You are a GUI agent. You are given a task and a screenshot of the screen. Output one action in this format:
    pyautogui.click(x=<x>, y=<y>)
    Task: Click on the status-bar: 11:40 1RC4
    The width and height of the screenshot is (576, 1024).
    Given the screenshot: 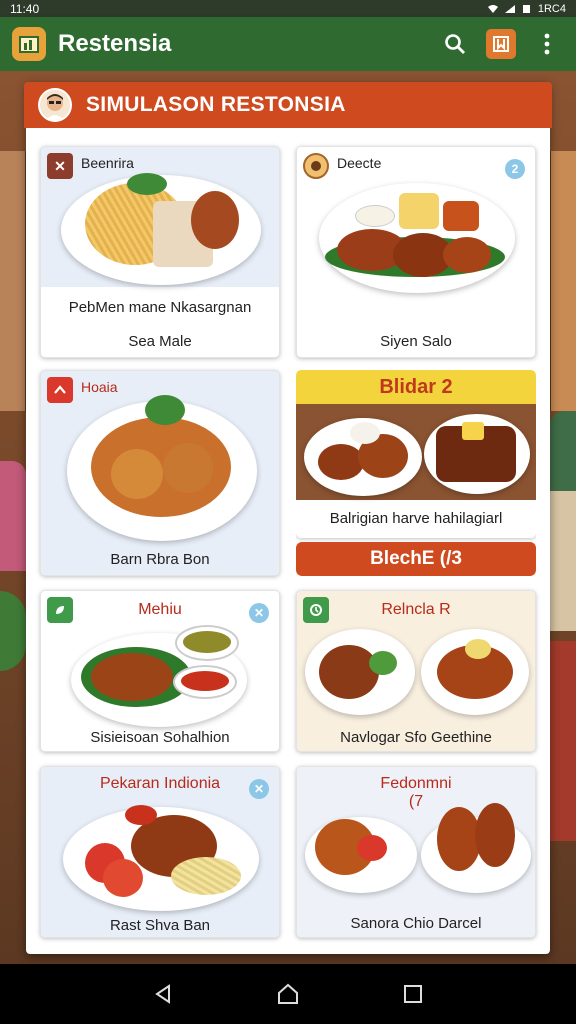 What is the action you would take?
    pyautogui.click(x=288, y=8)
    